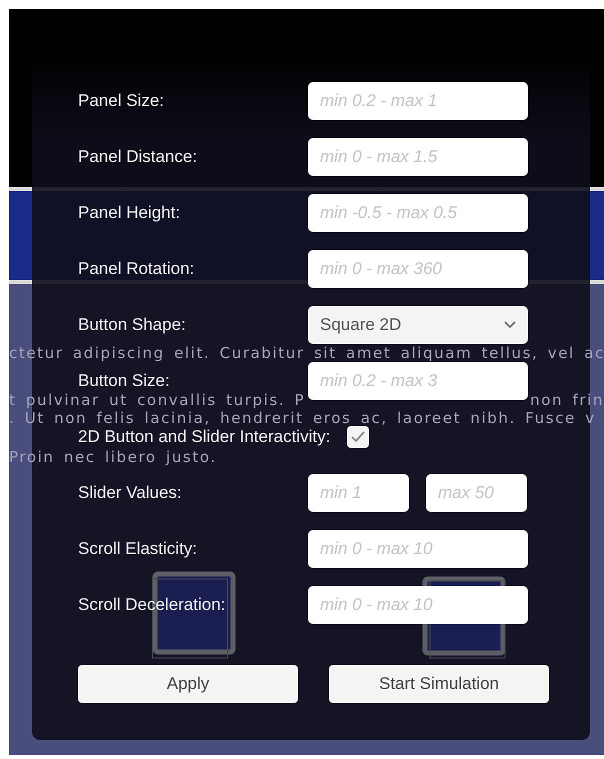 The height and width of the screenshot is (759, 604). I want to click on input-field: min 0 - max 1.5, so click(418, 157).